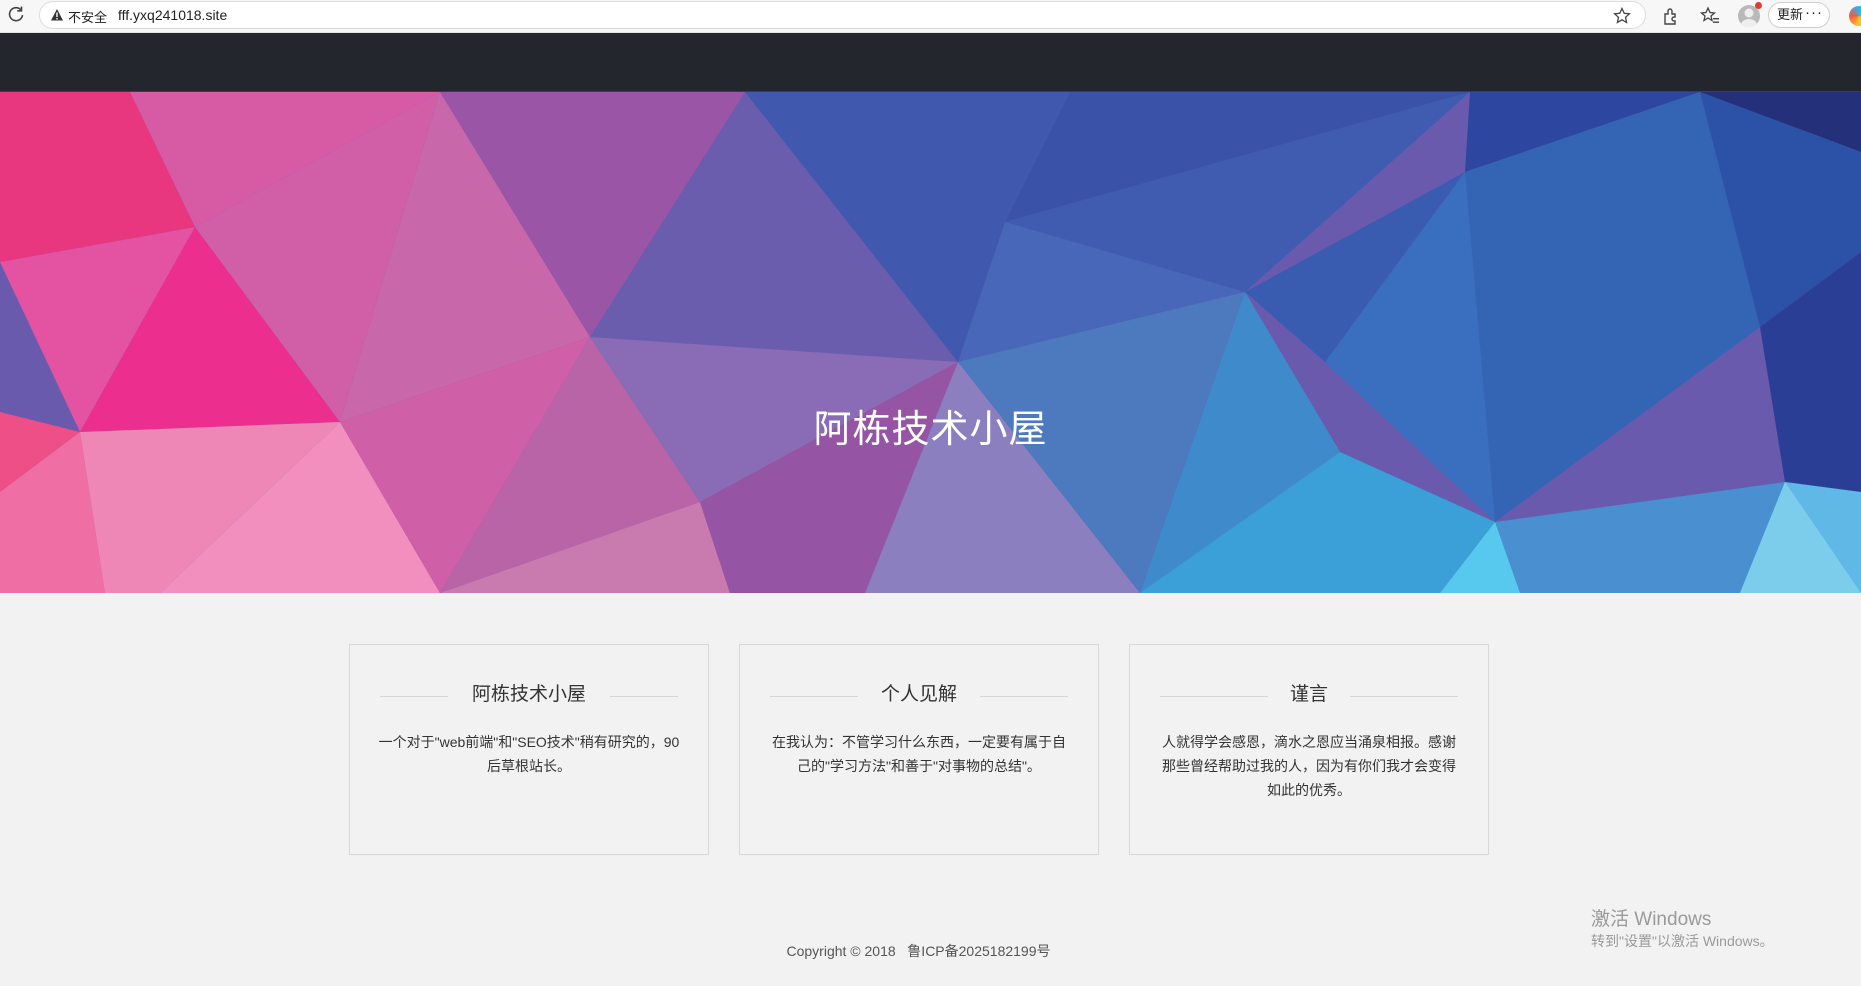 This screenshot has height=986, width=1861. What do you see at coordinates (930, 430) in the screenshot?
I see `hero-title: 阿栋技术小屋` at bounding box center [930, 430].